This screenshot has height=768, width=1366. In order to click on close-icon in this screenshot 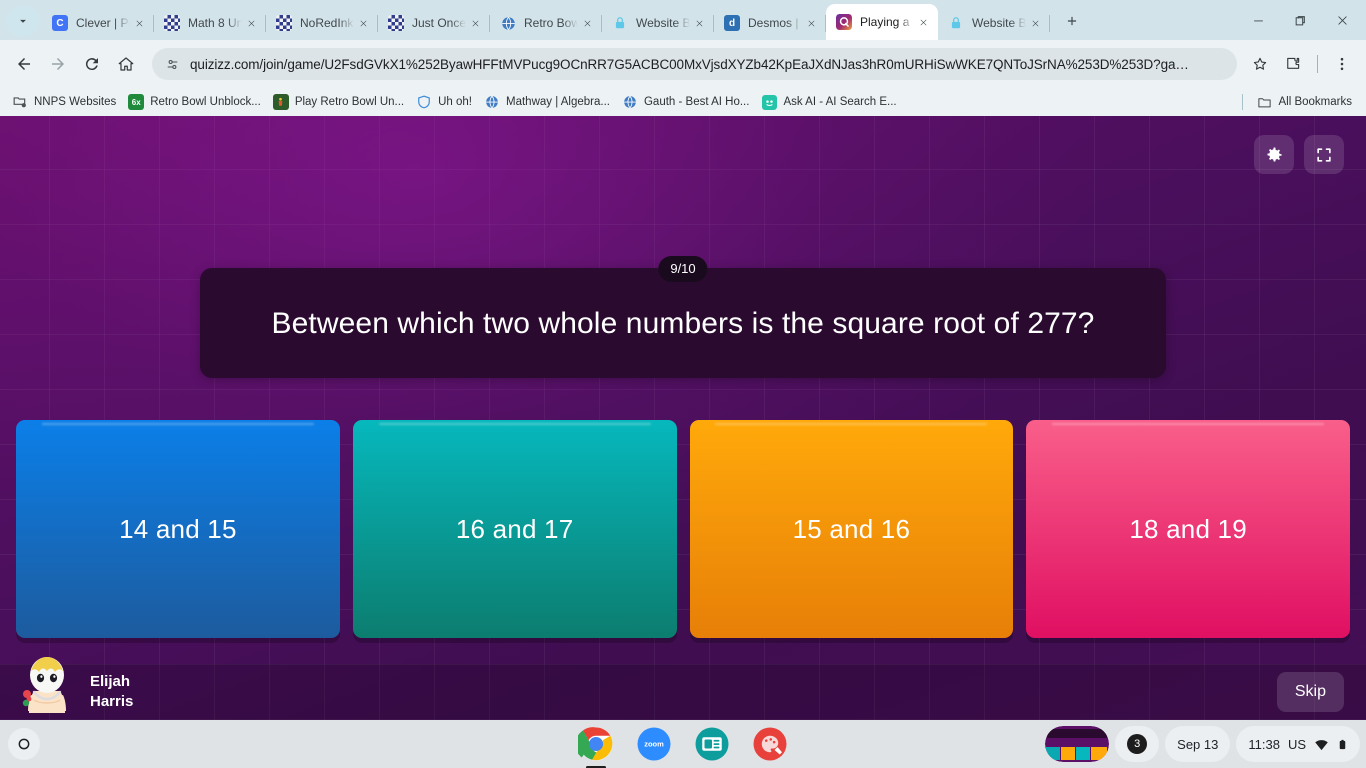, I will do `click(1342, 20)`.